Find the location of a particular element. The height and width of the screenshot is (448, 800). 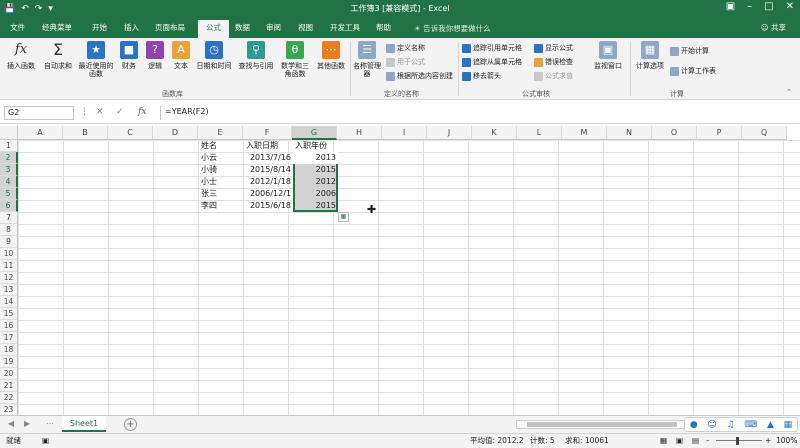

row-header-1: 1 is located at coordinates (9, 146).